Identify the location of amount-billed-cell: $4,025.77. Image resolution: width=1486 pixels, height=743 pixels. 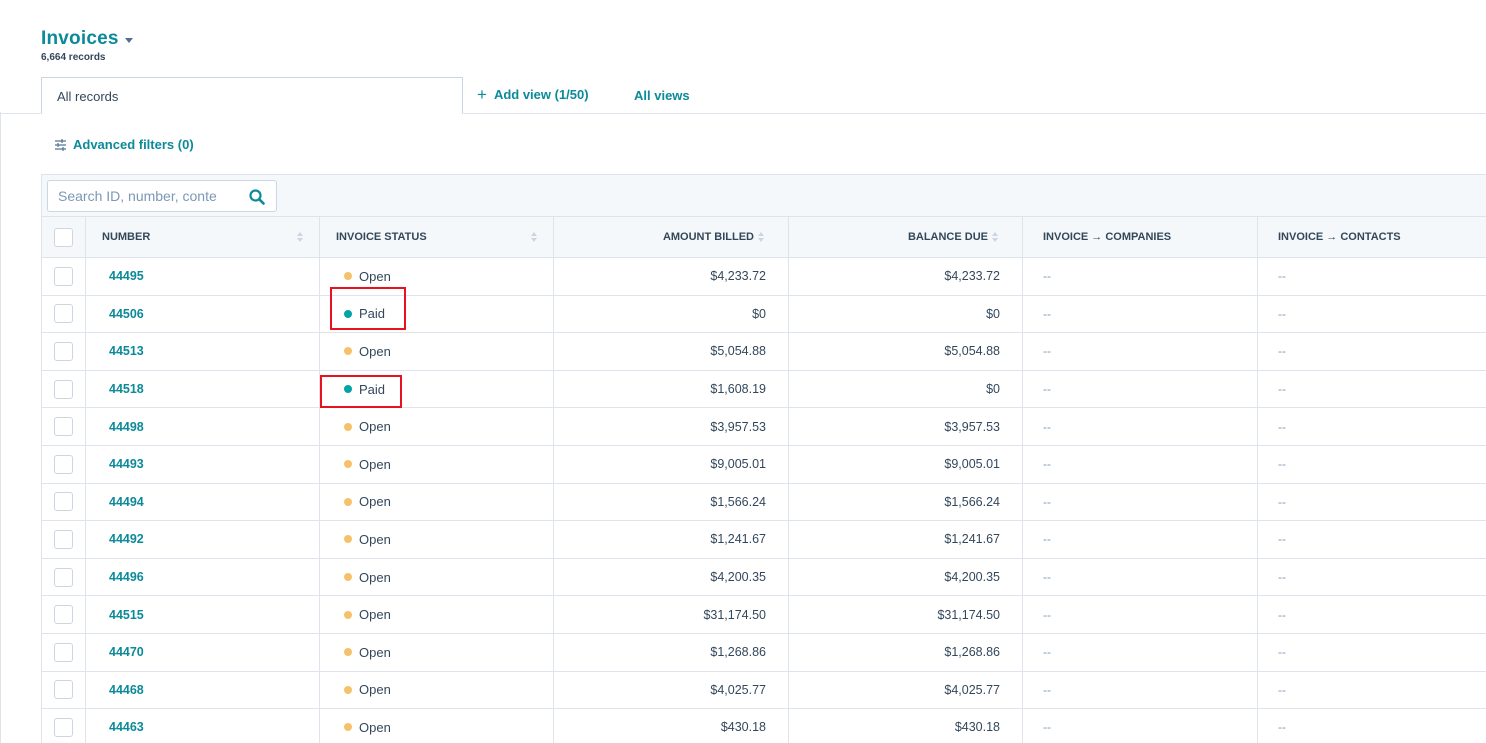
(671, 690).